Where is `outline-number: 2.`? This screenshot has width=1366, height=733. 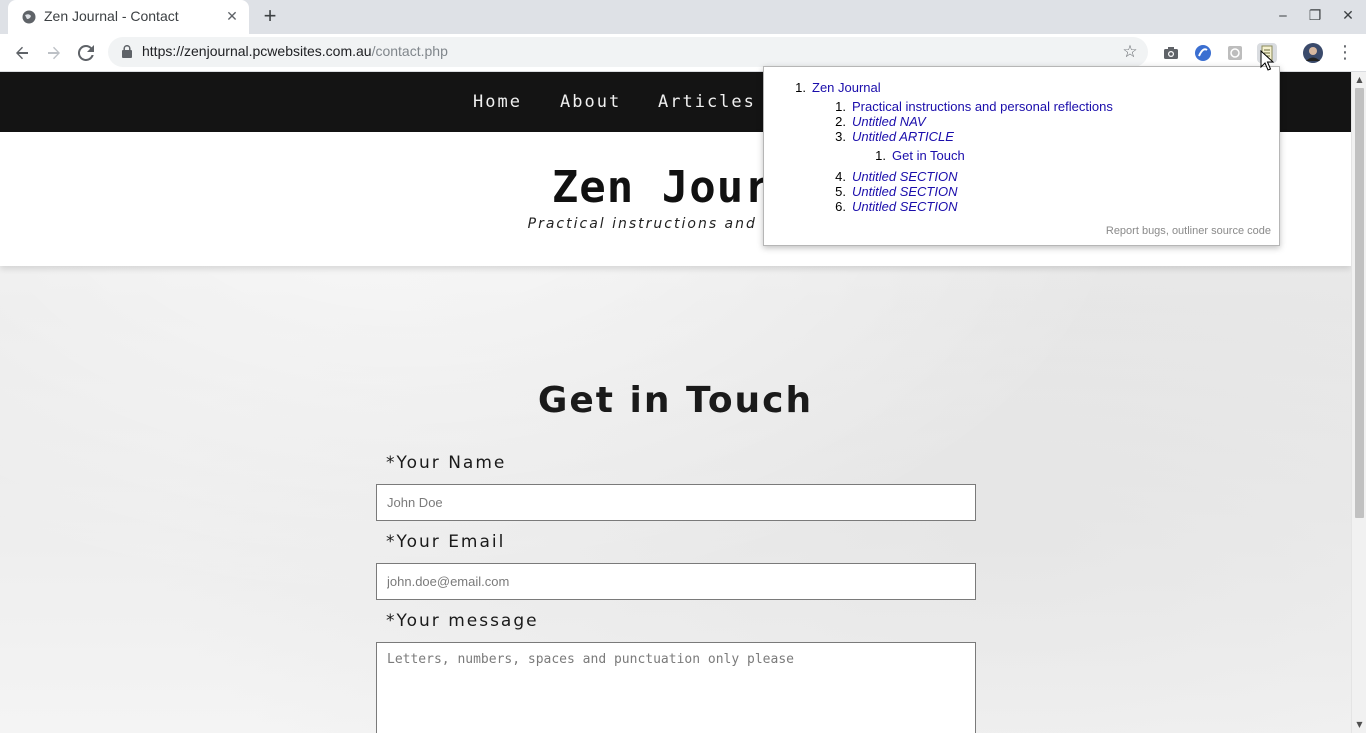 outline-number: 2. is located at coordinates (840, 121).